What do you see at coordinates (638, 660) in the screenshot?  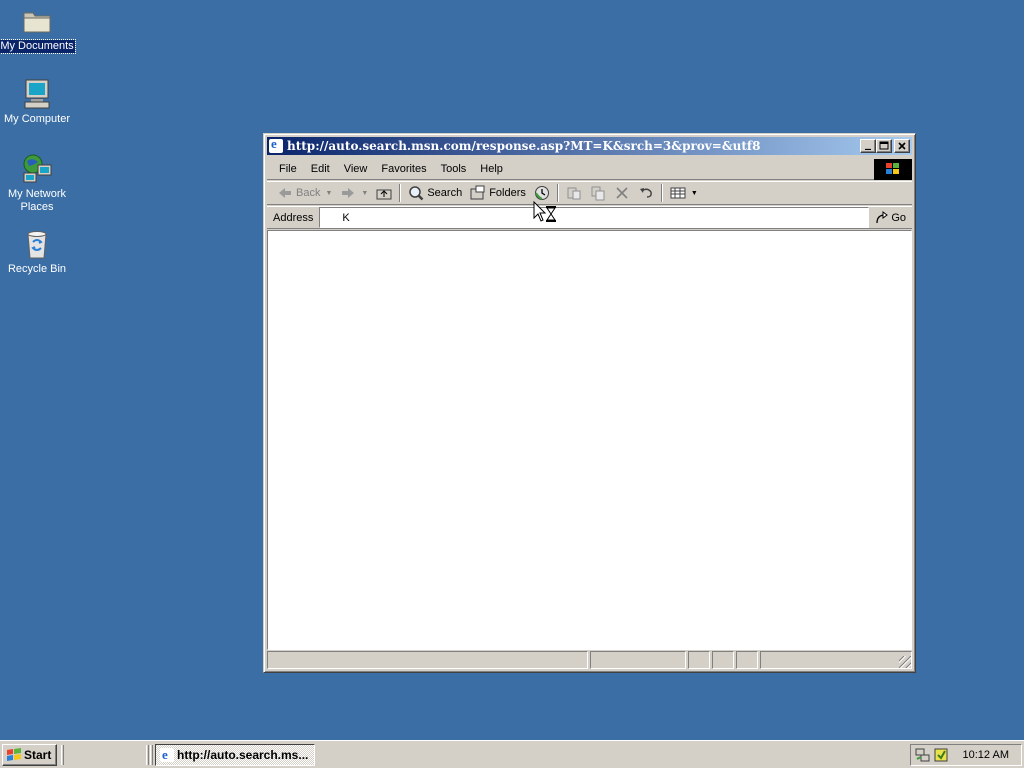 I see `status-pane-progress` at bounding box center [638, 660].